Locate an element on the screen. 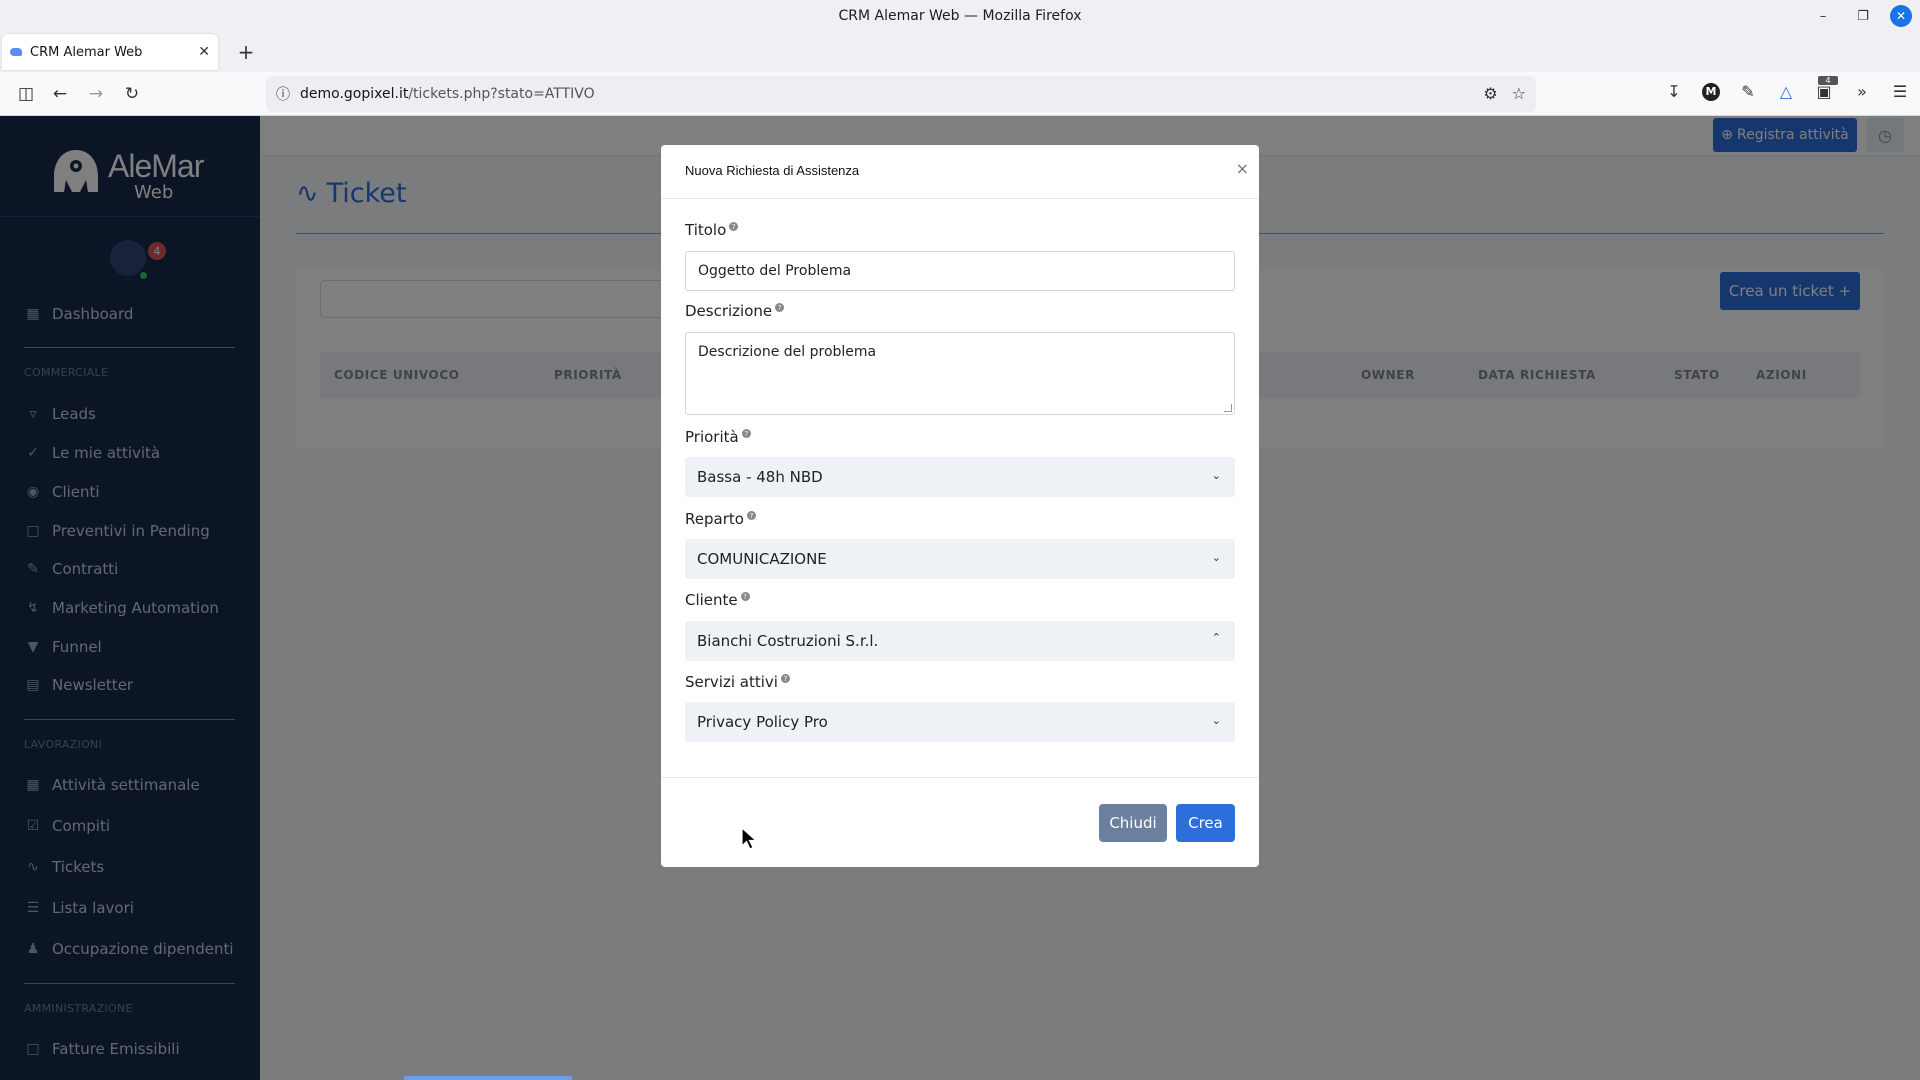 The image size is (1920, 1080). bookmark-star-icon: ☆ is located at coordinates (1519, 93).